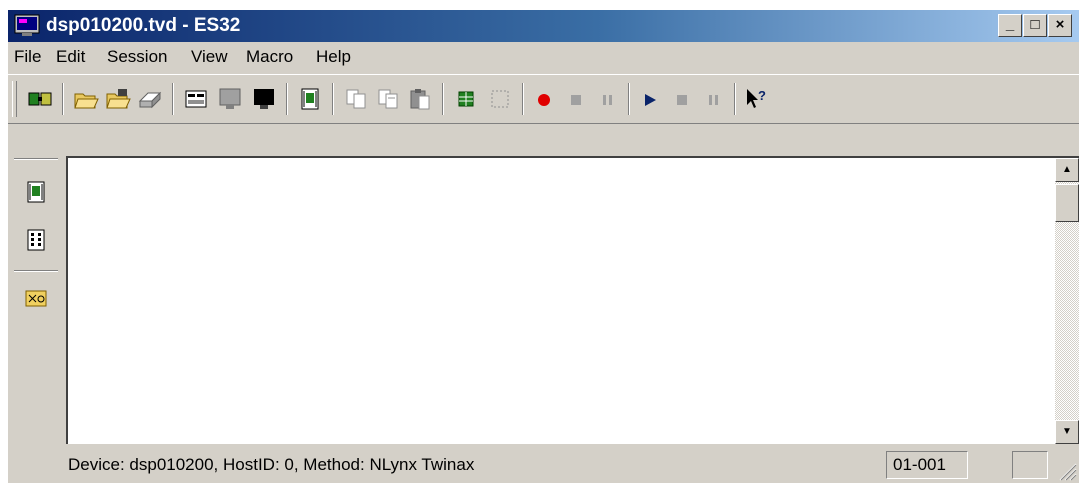 The width and height of the screenshot is (1079, 486). Describe the element at coordinates (466, 99) in the screenshot. I see `green-grid-icon` at that location.